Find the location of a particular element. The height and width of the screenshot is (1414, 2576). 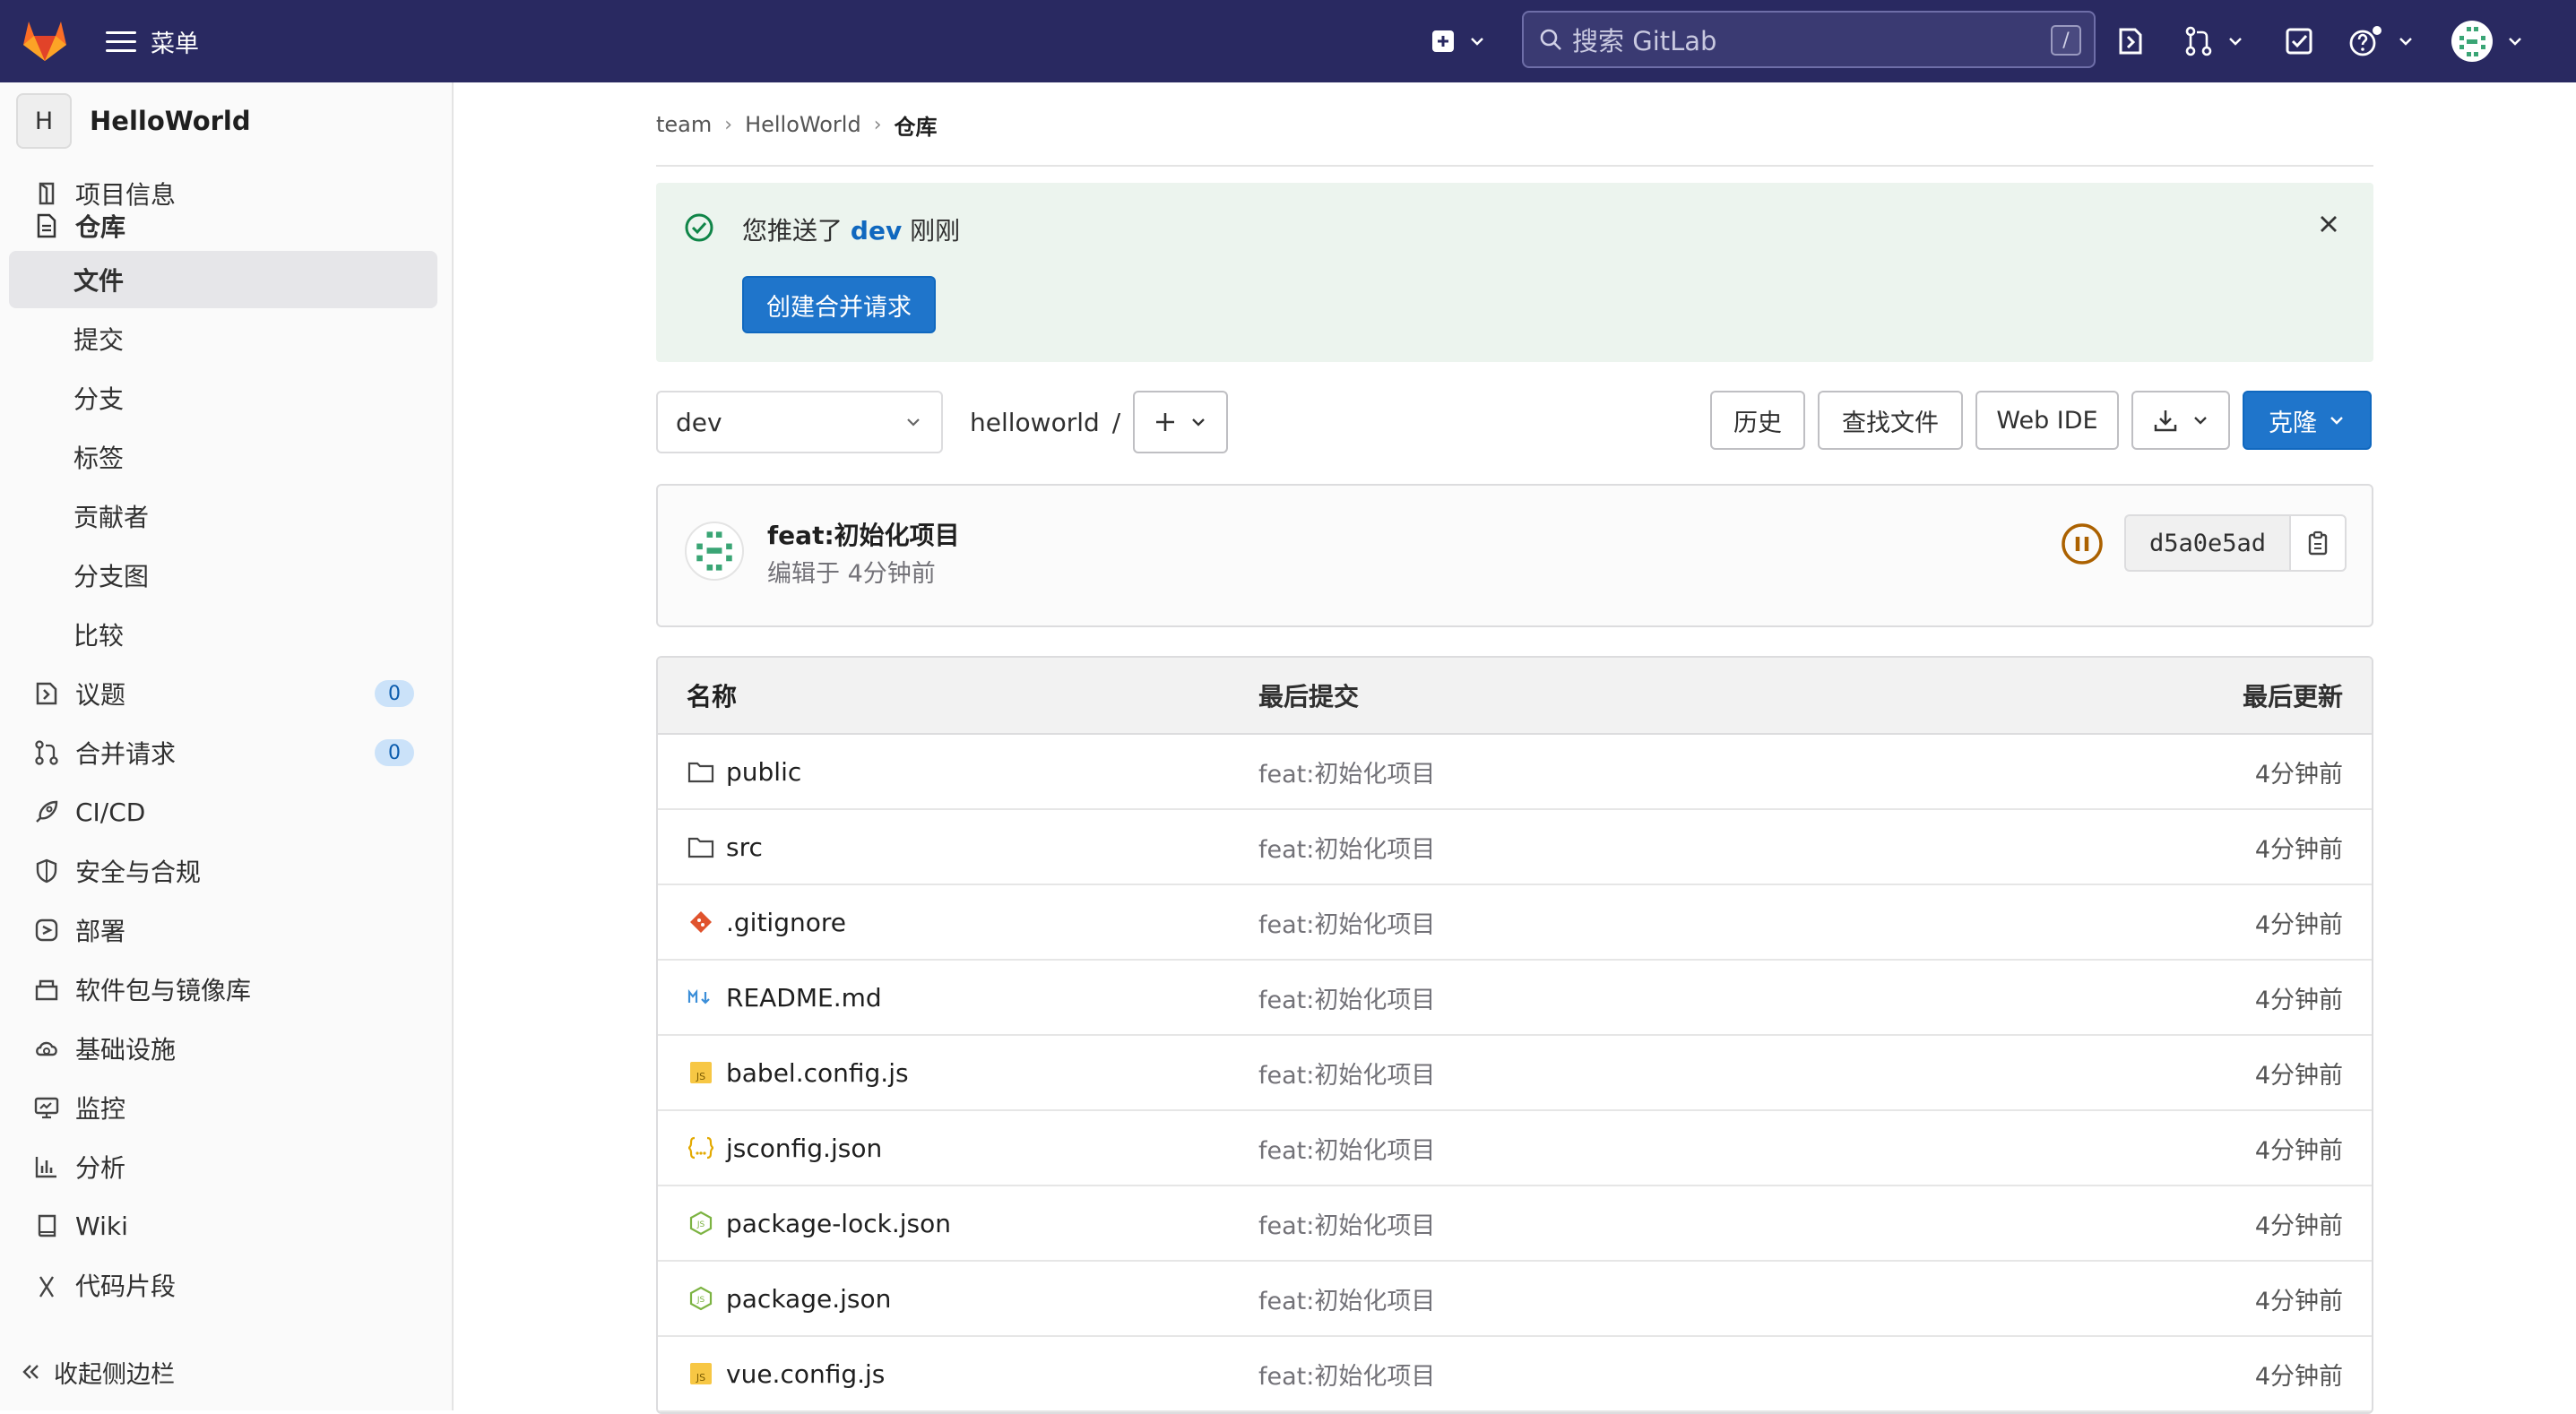

sidebar-item-label: 代码片段 is located at coordinates (126, 1286).